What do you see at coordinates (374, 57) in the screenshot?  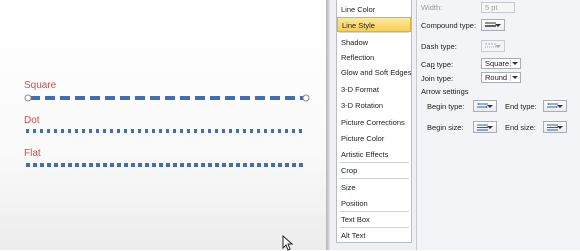 I see `category-reflection: Reflection` at bounding box center [374, 57].